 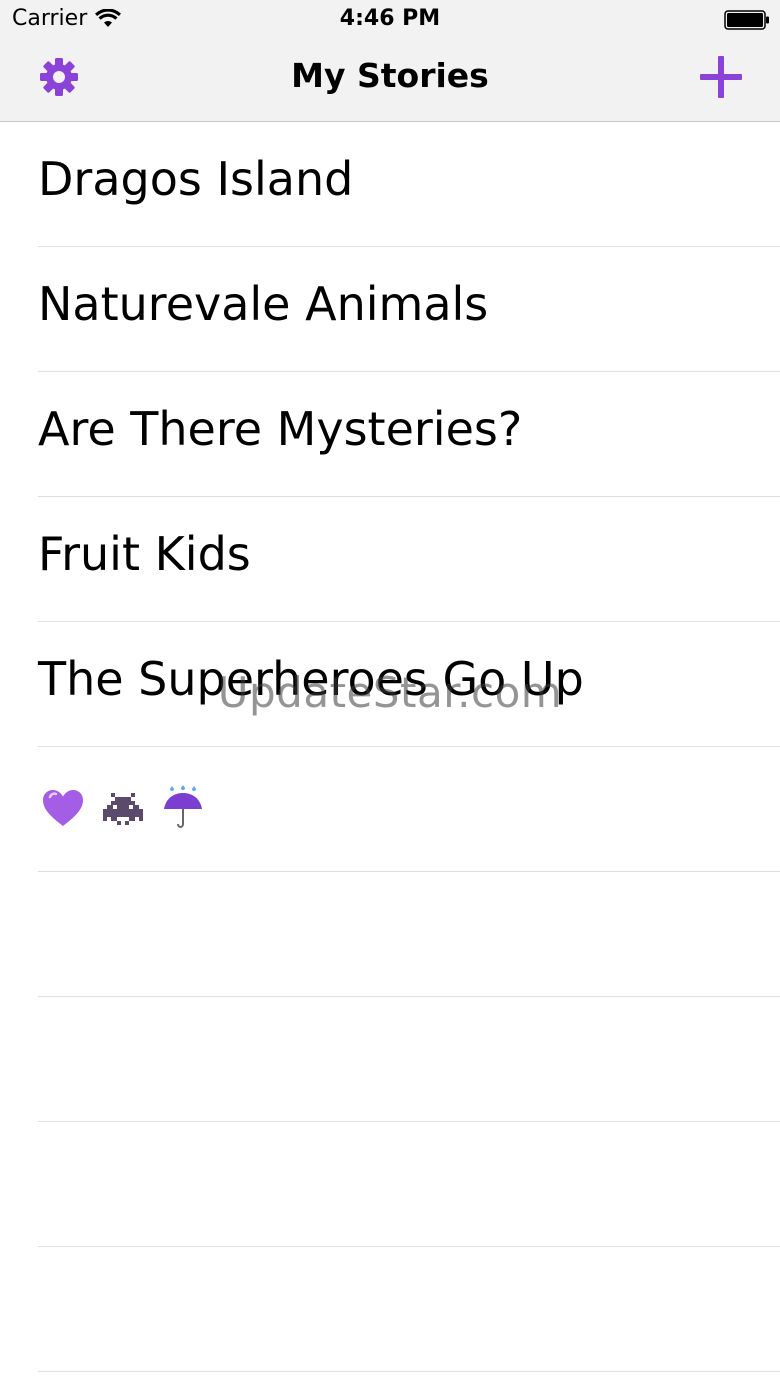 I want to click on battery-icon, so click(x=746, y=20).